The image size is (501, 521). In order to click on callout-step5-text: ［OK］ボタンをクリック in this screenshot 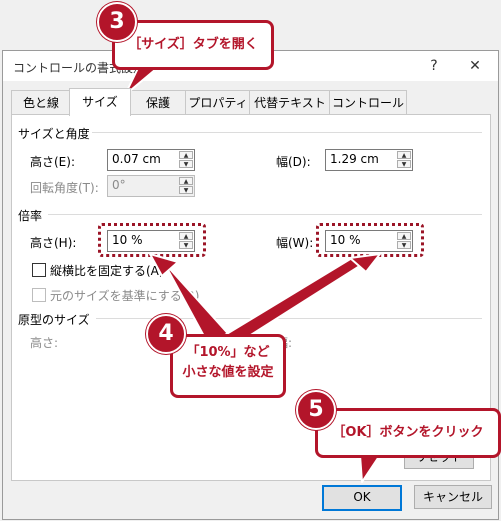, I will do `click(408, 432)`.